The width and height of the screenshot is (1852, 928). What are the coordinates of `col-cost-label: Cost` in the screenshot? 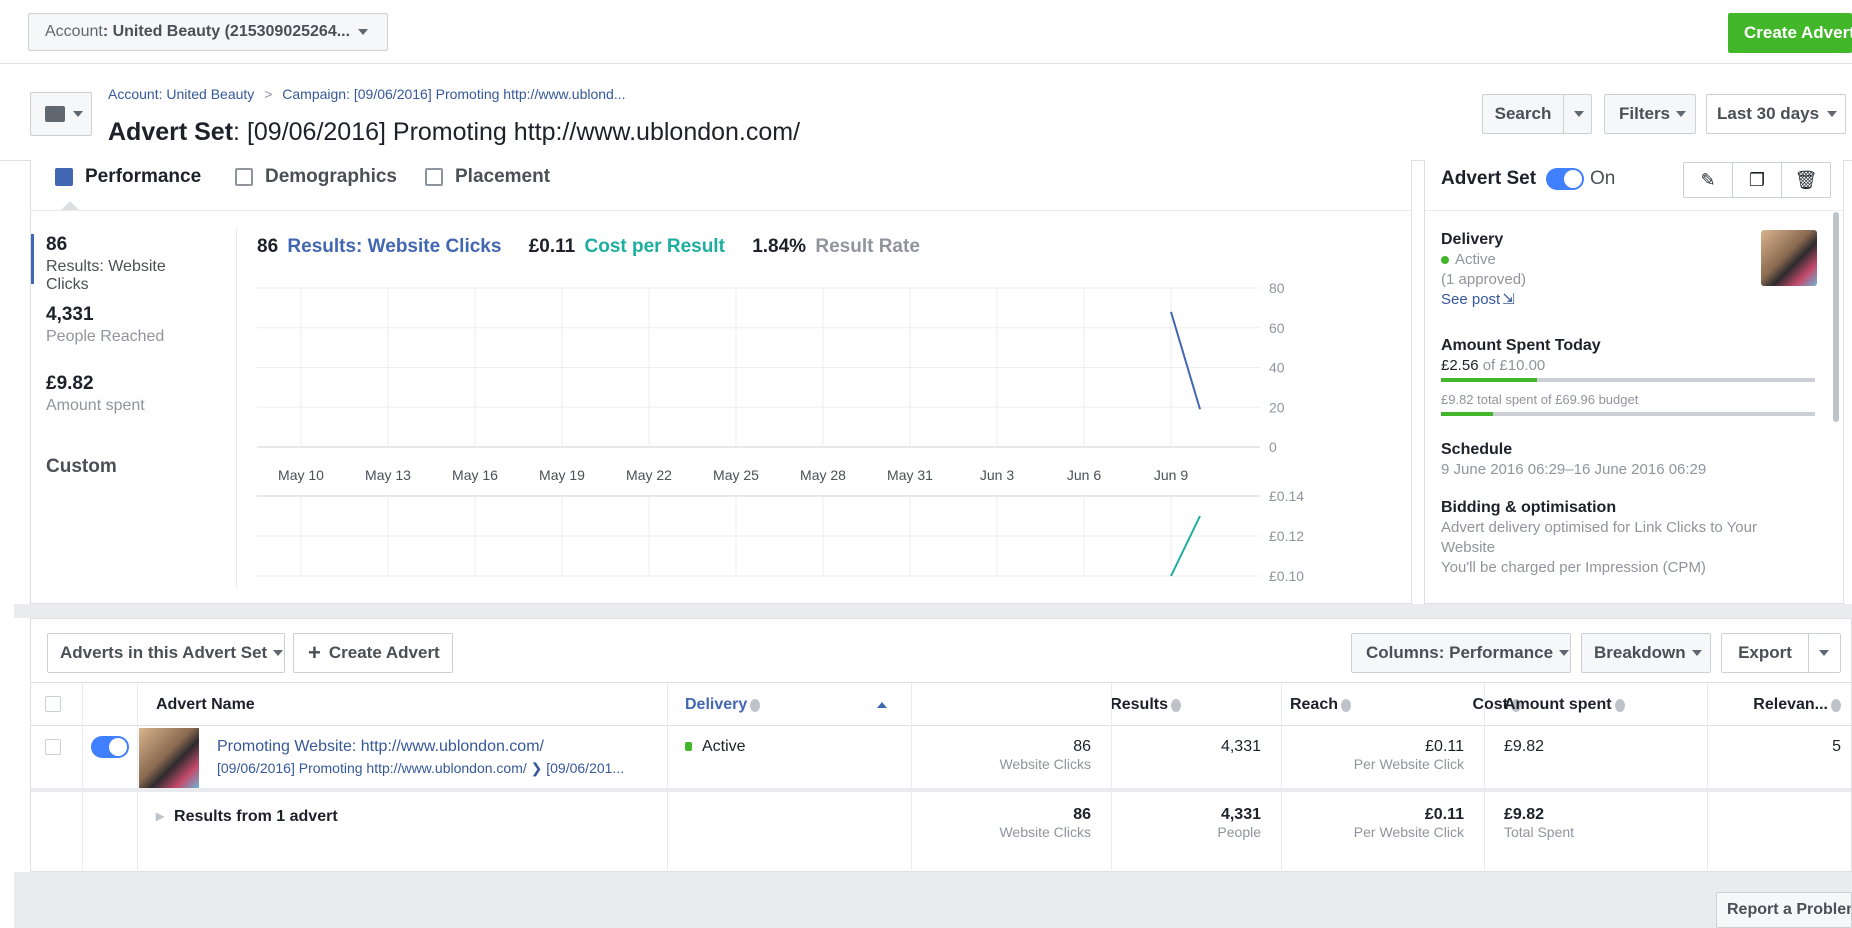 It's located at (1490, 704).